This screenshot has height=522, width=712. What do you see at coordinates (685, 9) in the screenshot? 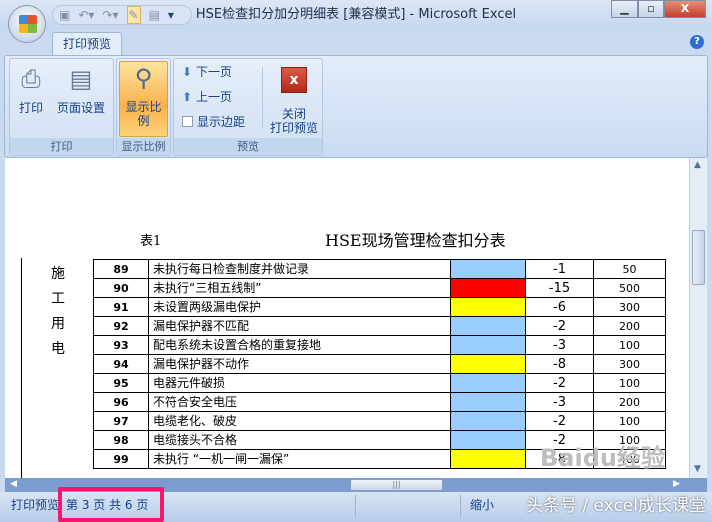
I see `close-window-button: X` at bounding box center [685, 9].